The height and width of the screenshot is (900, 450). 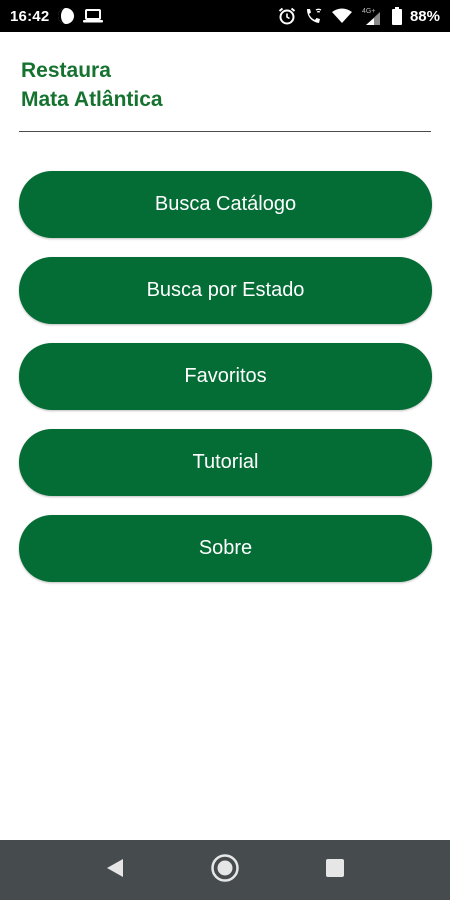 I want to click on network-label: 4G+, so click(x=368, y=11).